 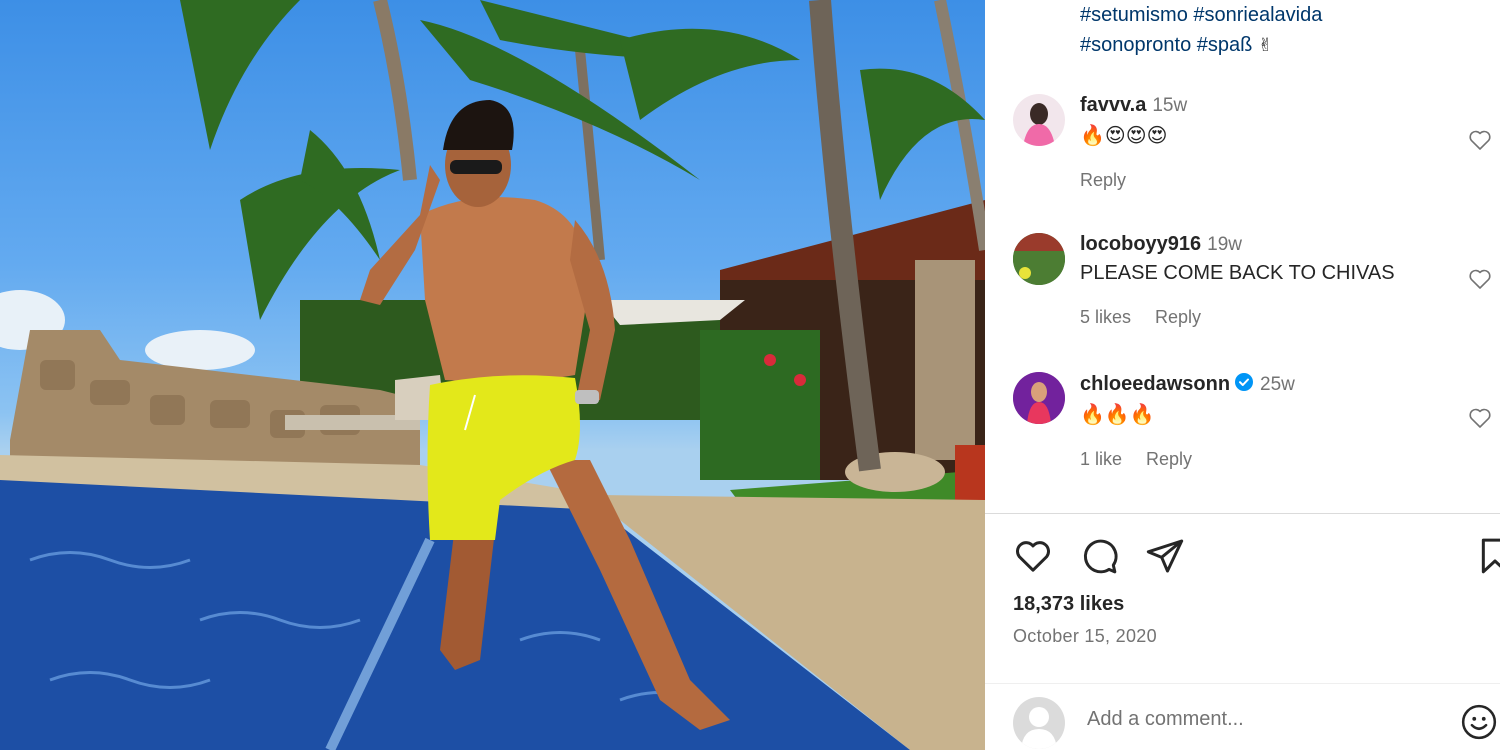 What do you see at coordinates (1101, 459) in the screenshot?
I see `comment-likes: 1 like` at bounding box center [1101, 459].